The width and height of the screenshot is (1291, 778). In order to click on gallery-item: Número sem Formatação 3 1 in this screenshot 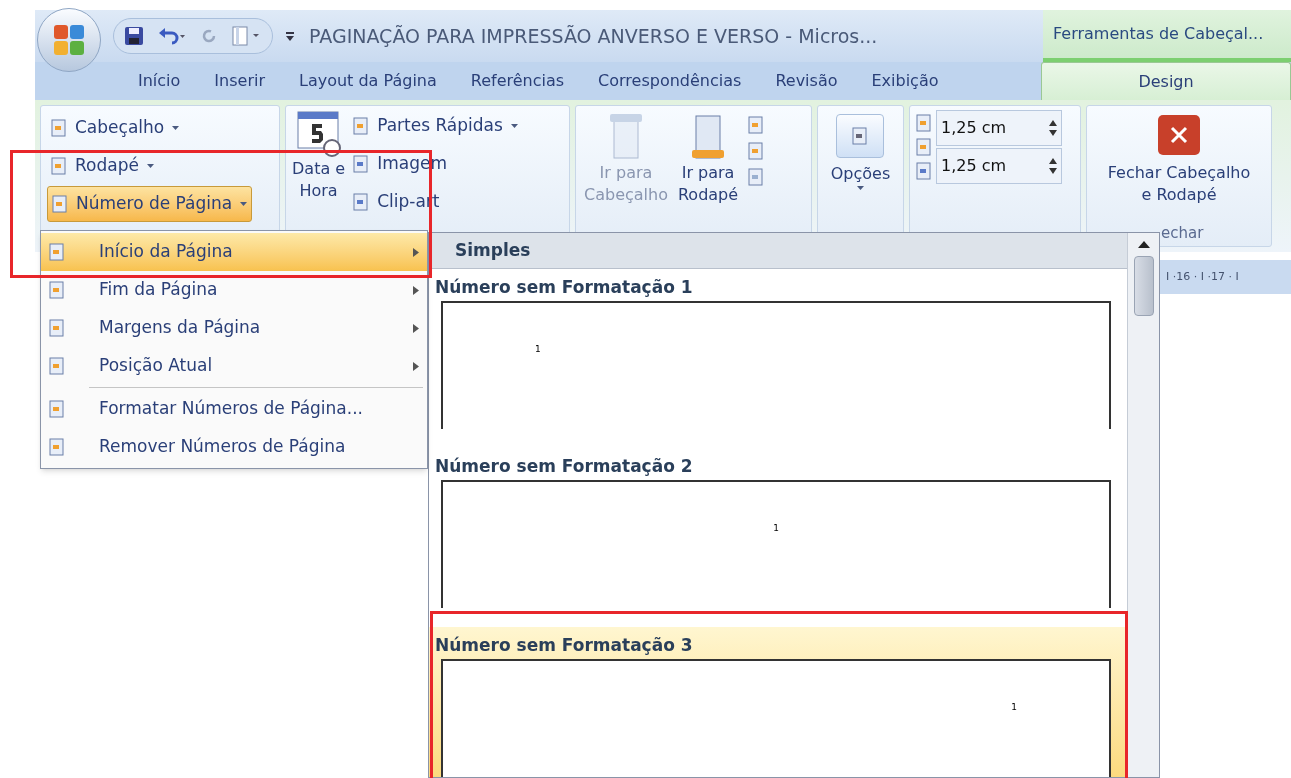, I will do `click(778, 702)`.